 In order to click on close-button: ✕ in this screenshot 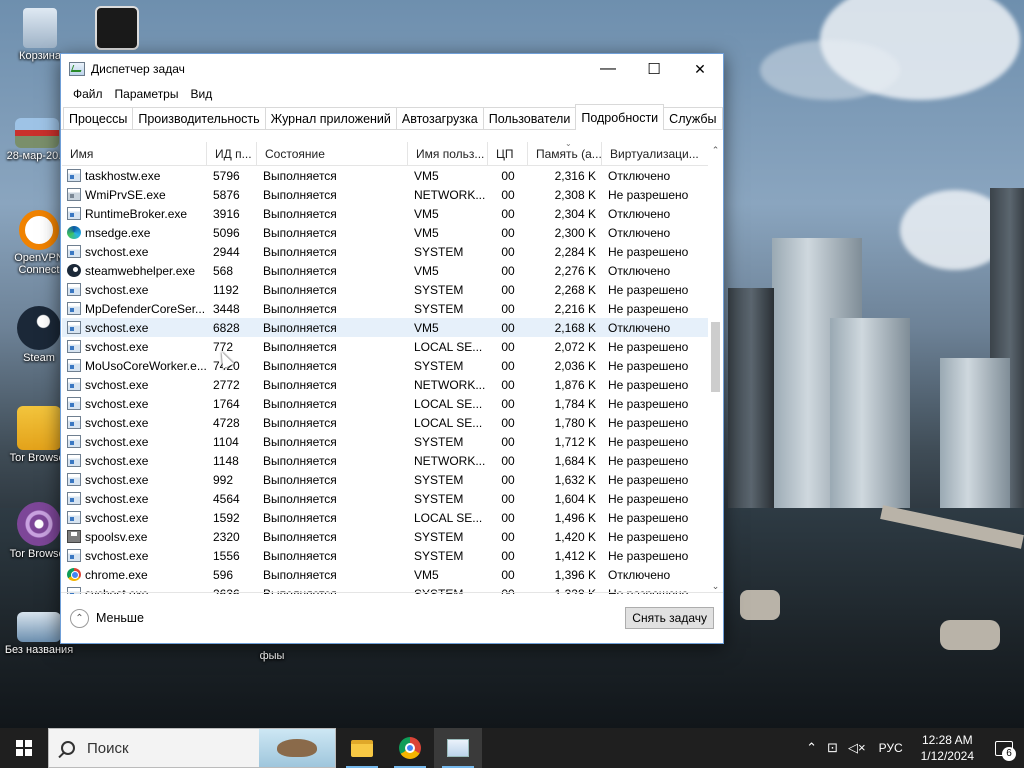, I will do `click(700, 69)`.